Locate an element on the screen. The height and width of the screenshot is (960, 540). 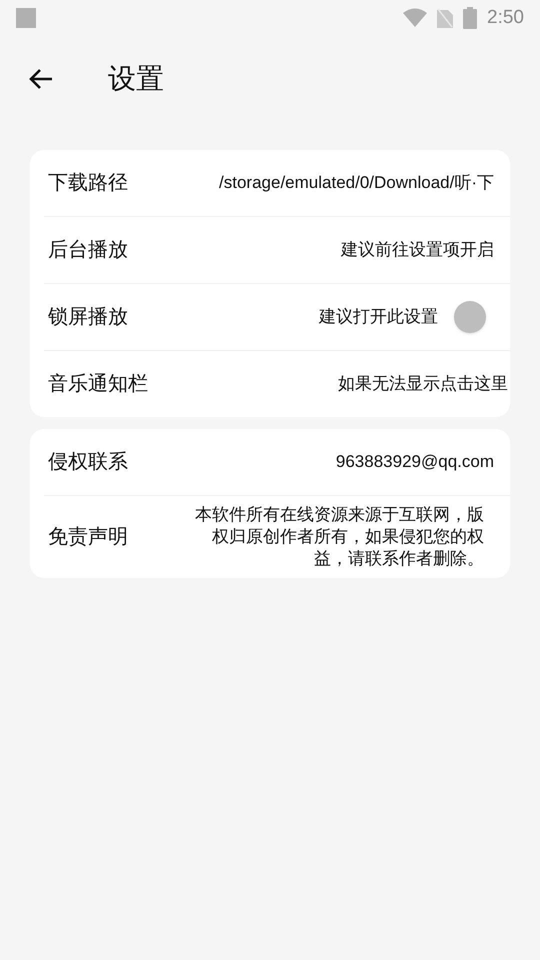
setting-value: 如果无法显示点击这里 is located at coordinates (423, 384).